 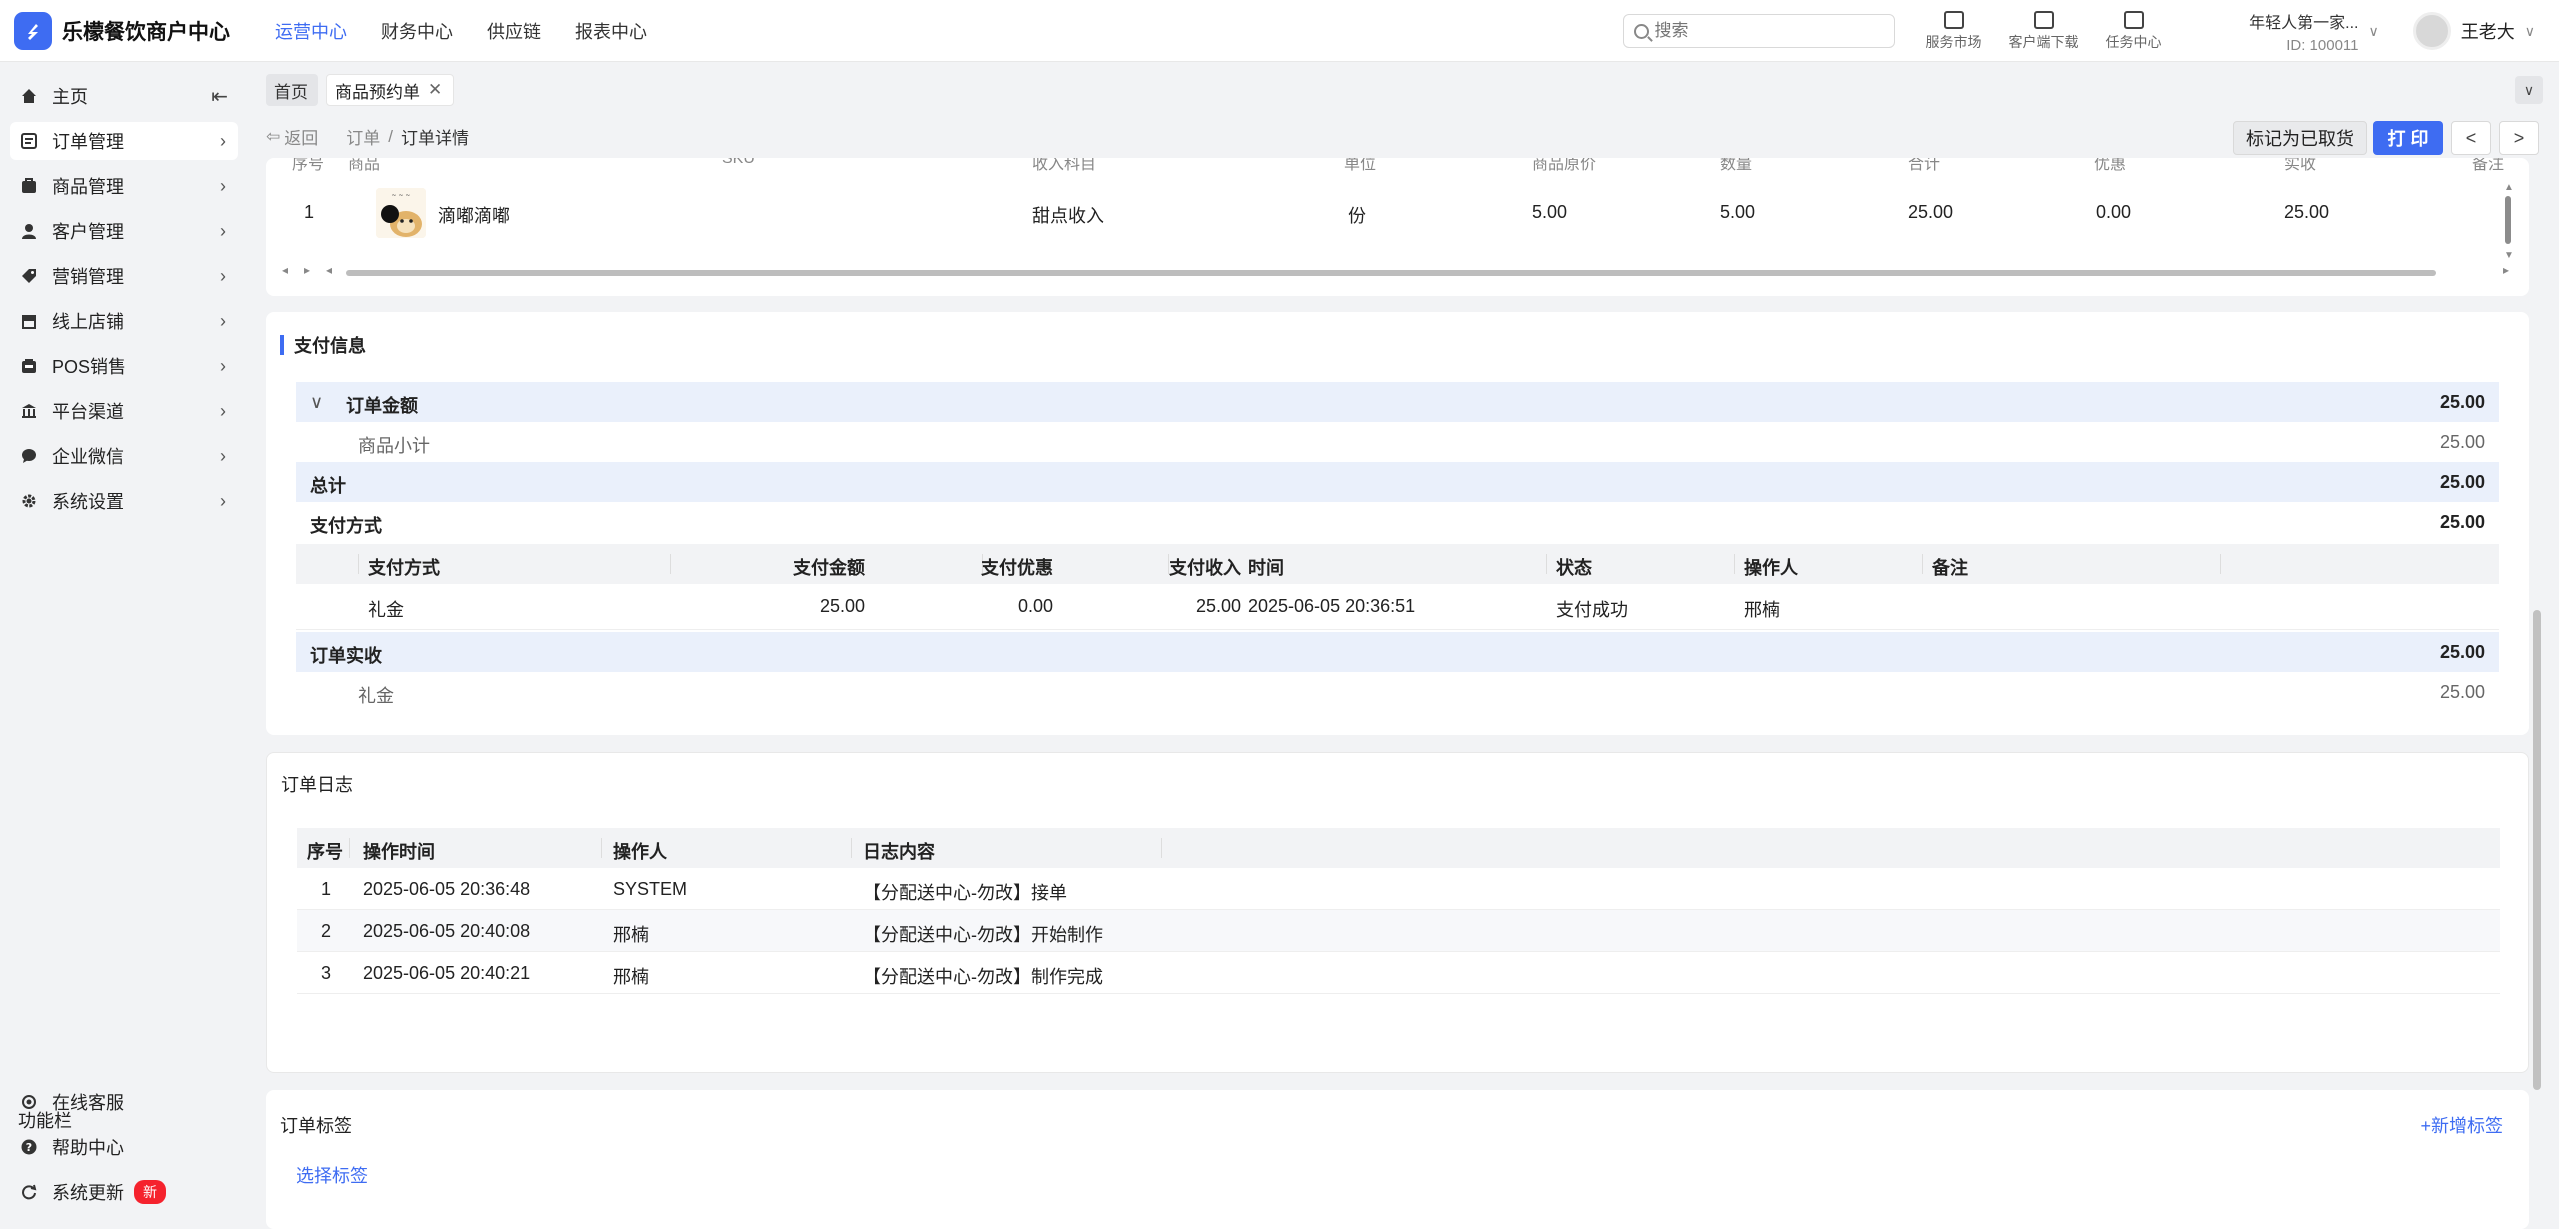 What do you see at coordinates (124, 1192) in the screenshot?
I see `sidebar-item-update: 系统更新 新` at bounding box center [124, 1192].